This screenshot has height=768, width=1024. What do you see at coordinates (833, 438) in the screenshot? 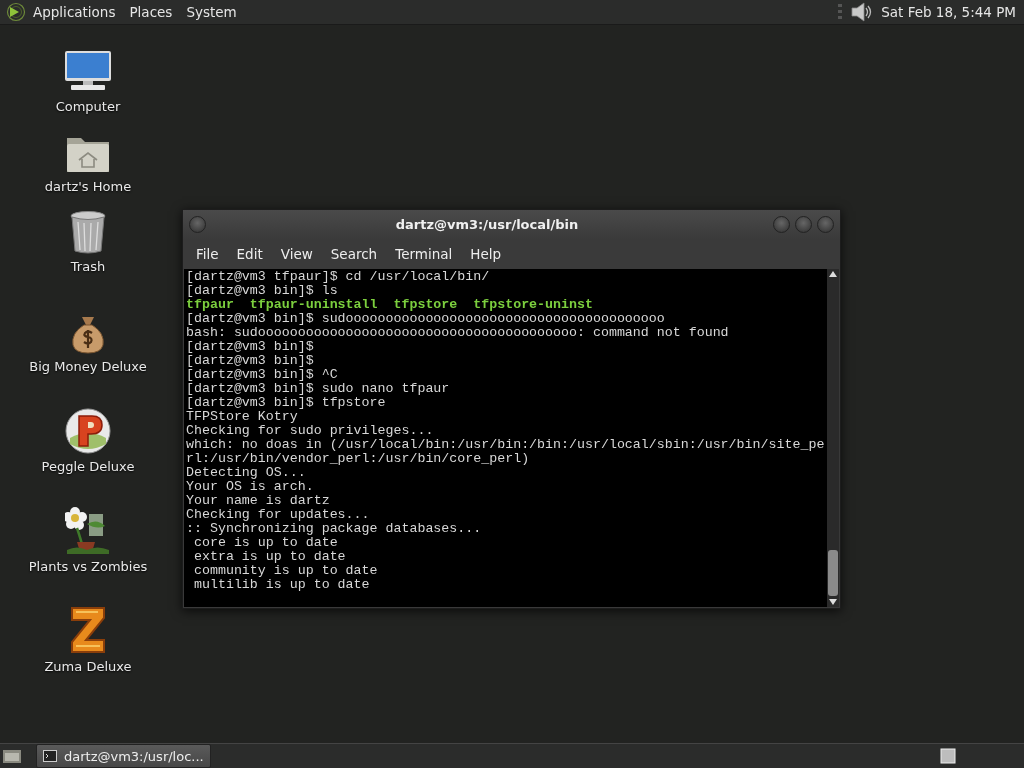
I see `scrollbar` at bounding box center [833, 438].